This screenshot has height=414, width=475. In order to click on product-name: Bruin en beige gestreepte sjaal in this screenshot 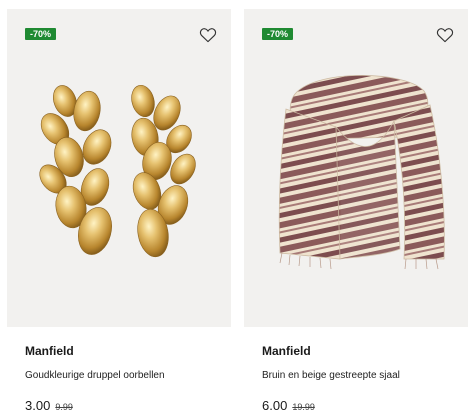, I will do `click(365, 376)`.